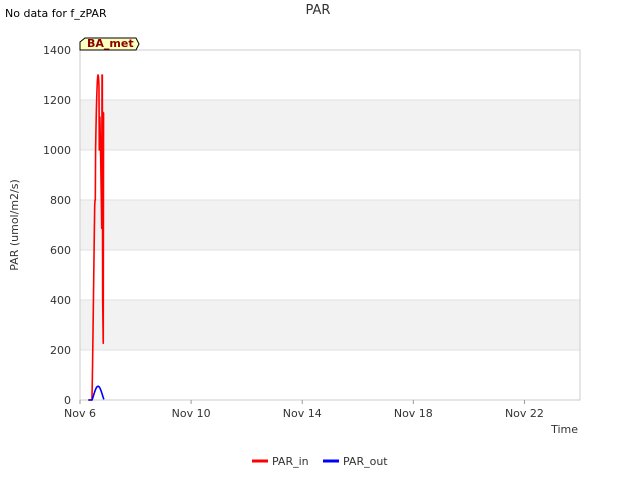  Describe the element at coordinates (191, 413) in the screenshot. I see `x-tick-label: Nov 10` at that location.